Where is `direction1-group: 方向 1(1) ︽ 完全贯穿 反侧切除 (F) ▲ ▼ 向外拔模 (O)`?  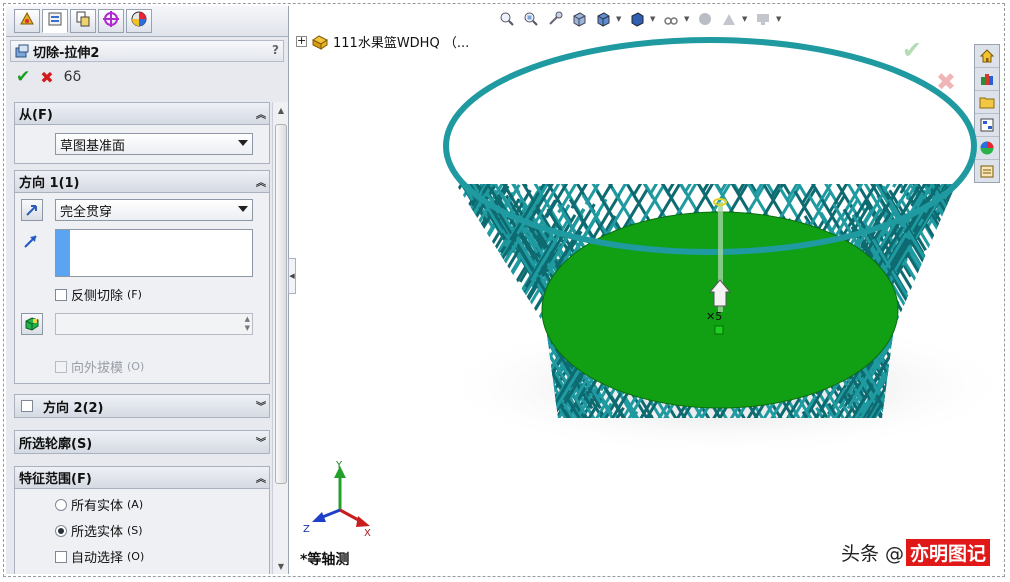
direction1-group: 方向 1(1) ︽ 完全贯穿 反侧切除 (F) ▲ ▼ 向外拔模 (O) is located at coordinates (142, 277).